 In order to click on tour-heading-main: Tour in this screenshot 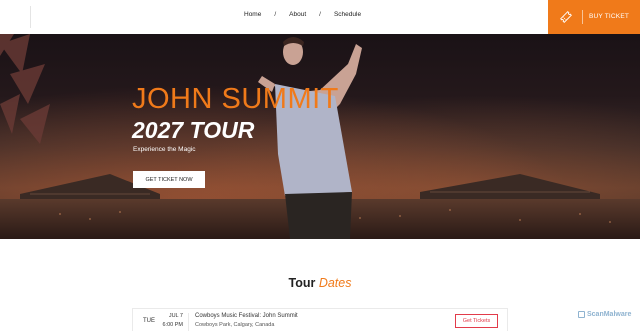, I will do `click(302, 283)`.